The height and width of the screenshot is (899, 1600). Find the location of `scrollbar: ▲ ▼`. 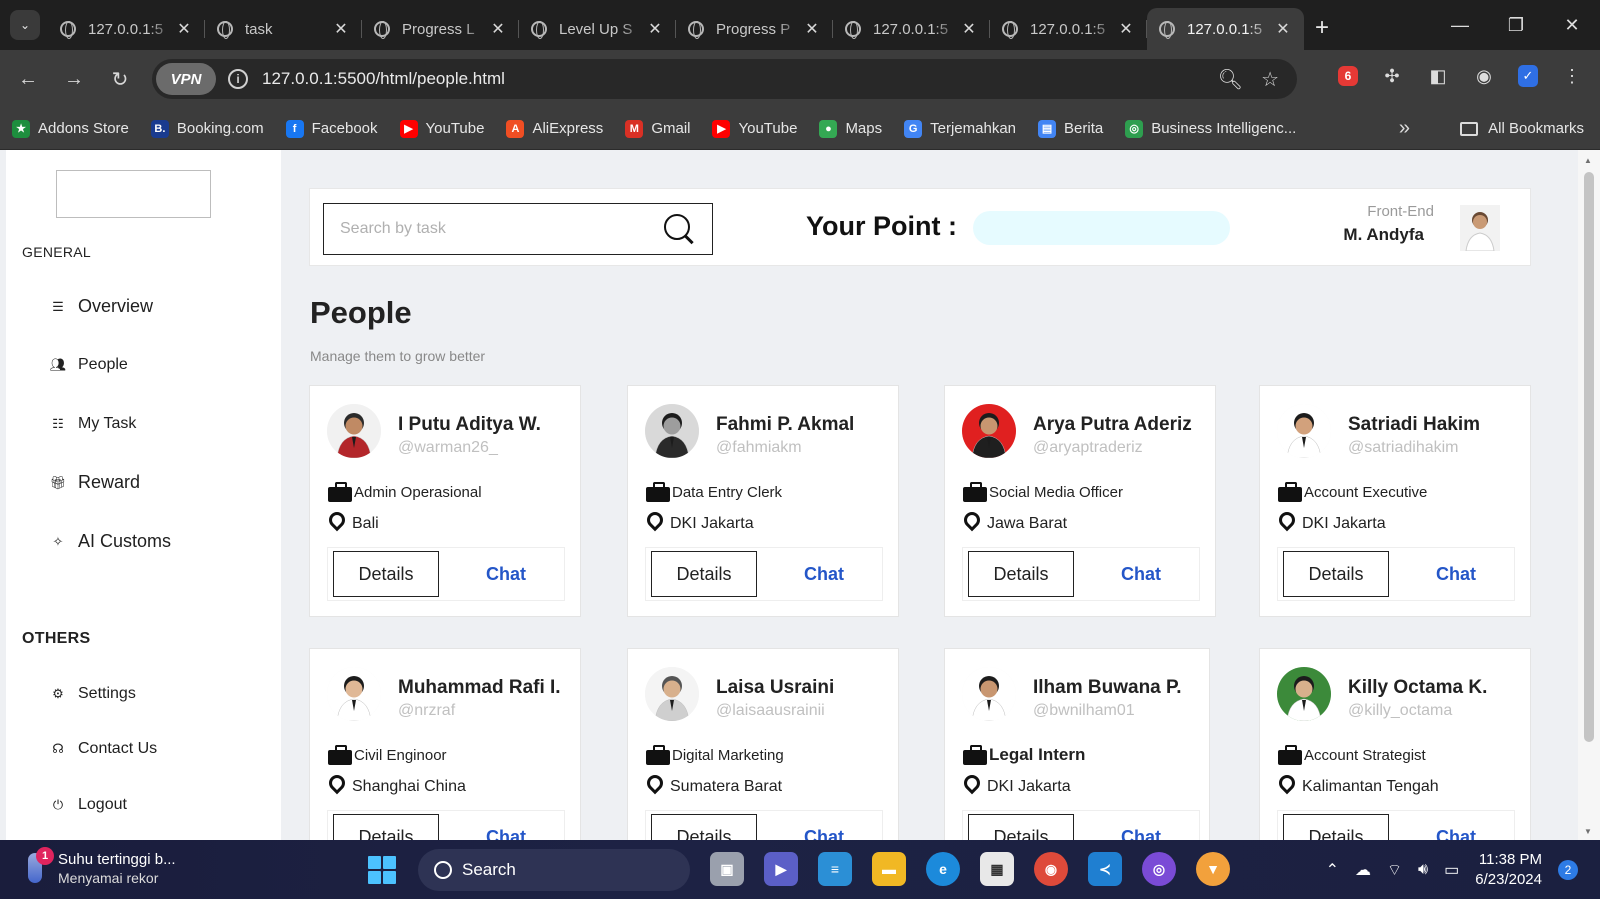

scrollbar: ▲ ▼ is located at coordinates (1589, 495).